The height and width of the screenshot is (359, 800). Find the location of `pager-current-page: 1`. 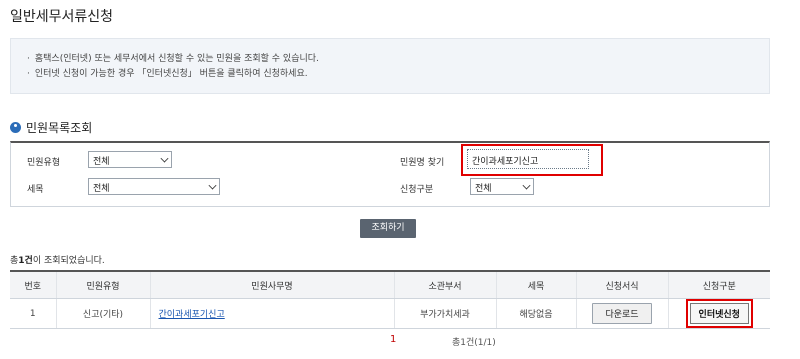

pager-current-page: 1 is located at coordinates (393, 339).